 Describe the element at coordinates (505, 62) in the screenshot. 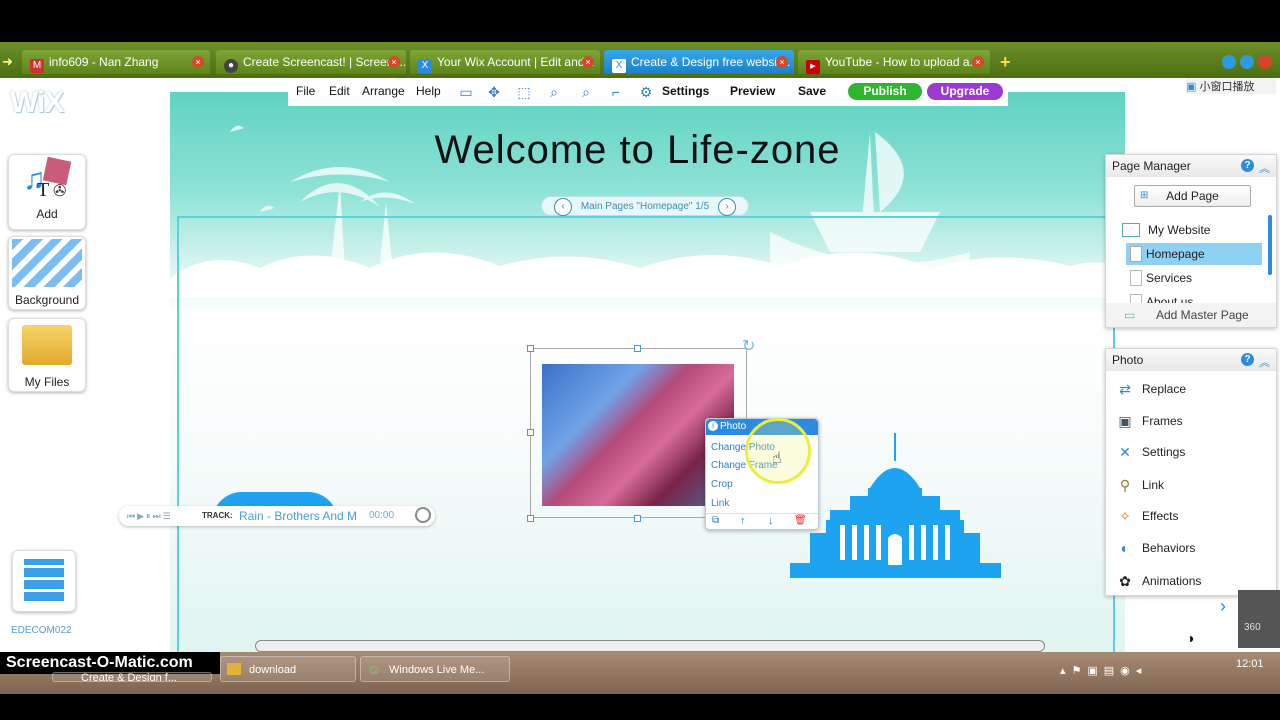

I see `tab-wix-account: X Your Wix Account | Edit and... ×` at that location.